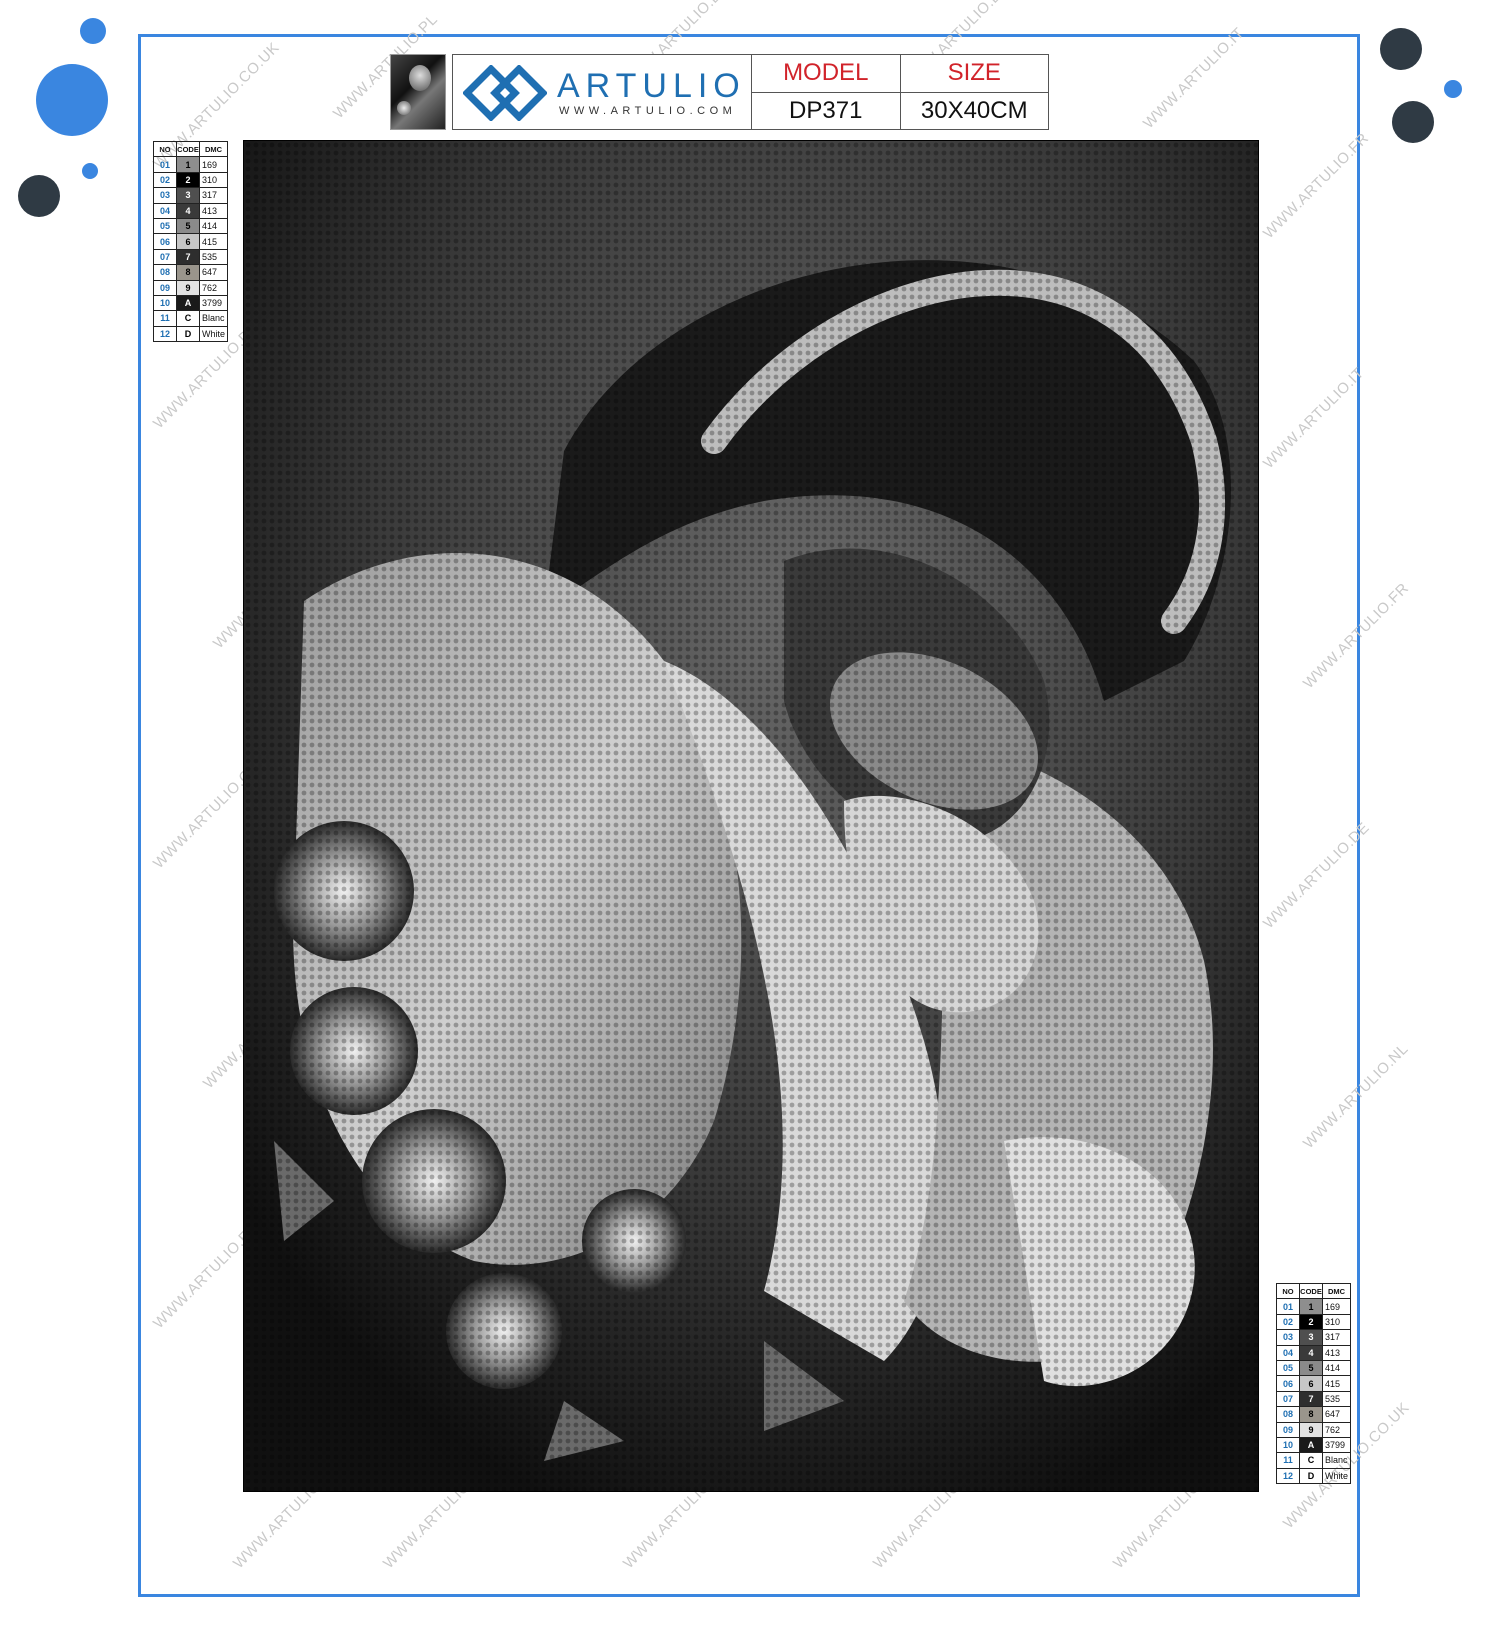  I want to click on model-value: DP371, so click(826, 110).